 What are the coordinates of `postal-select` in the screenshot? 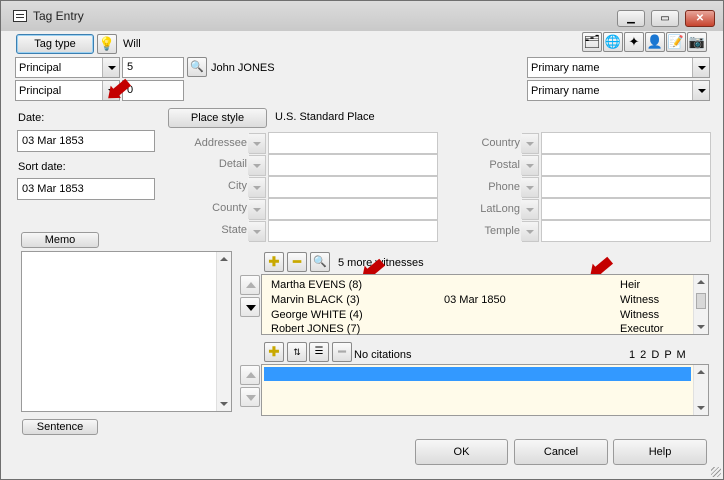 It's located at (530, 165).